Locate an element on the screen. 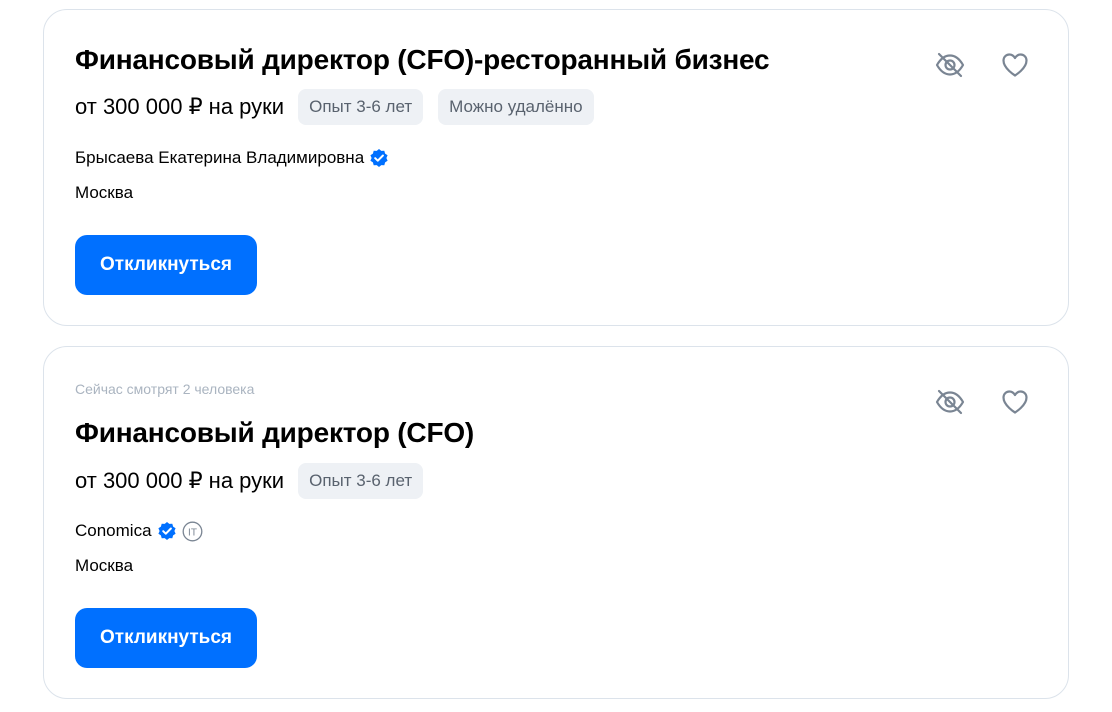  watching-now-text: Сейчас смотрят 2 человека is located at coordinates (165, 389).